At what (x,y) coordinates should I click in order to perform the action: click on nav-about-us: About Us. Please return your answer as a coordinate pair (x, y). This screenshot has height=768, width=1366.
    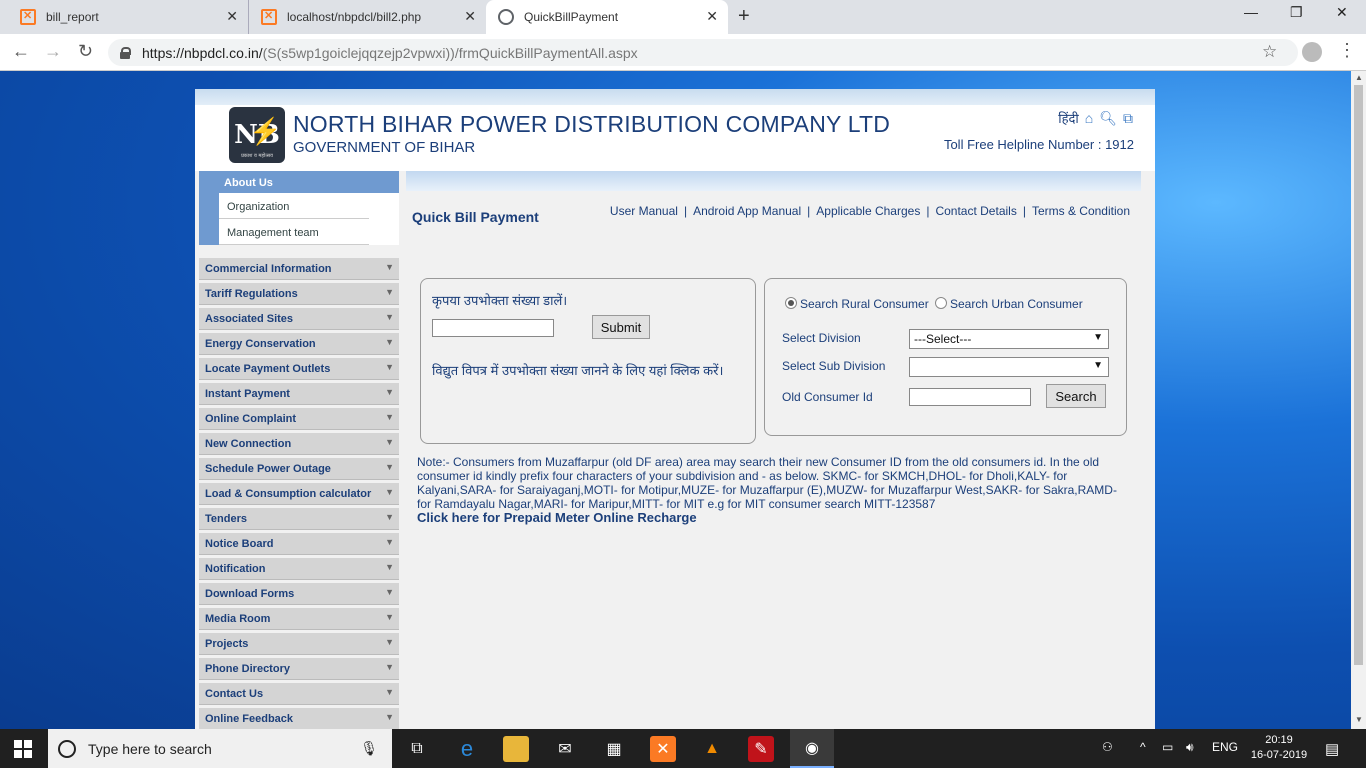
    Looking at the image, I should click on (299, 182).